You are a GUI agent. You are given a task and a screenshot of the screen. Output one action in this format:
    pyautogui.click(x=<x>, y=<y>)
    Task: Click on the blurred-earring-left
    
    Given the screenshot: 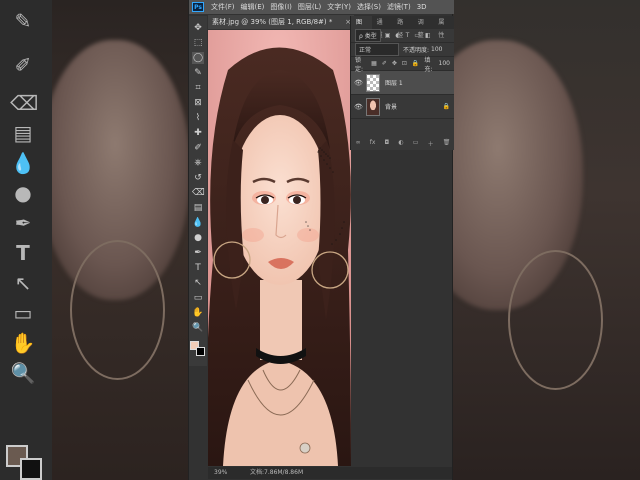 What is the action you would take?
    pyautogui.click(x=117, y=310)
    